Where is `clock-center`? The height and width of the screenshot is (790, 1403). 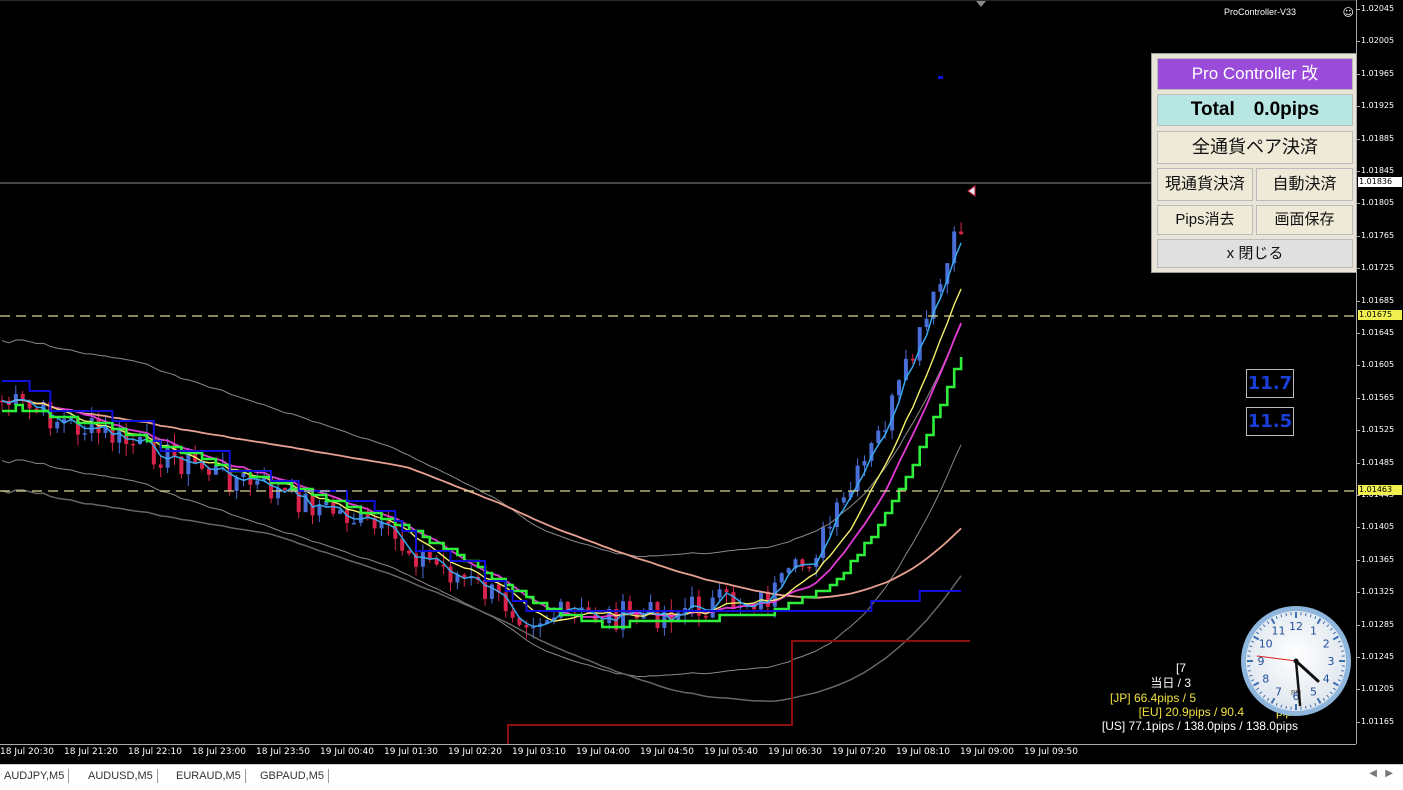
clock-center is located at coordinates (1296, 661).